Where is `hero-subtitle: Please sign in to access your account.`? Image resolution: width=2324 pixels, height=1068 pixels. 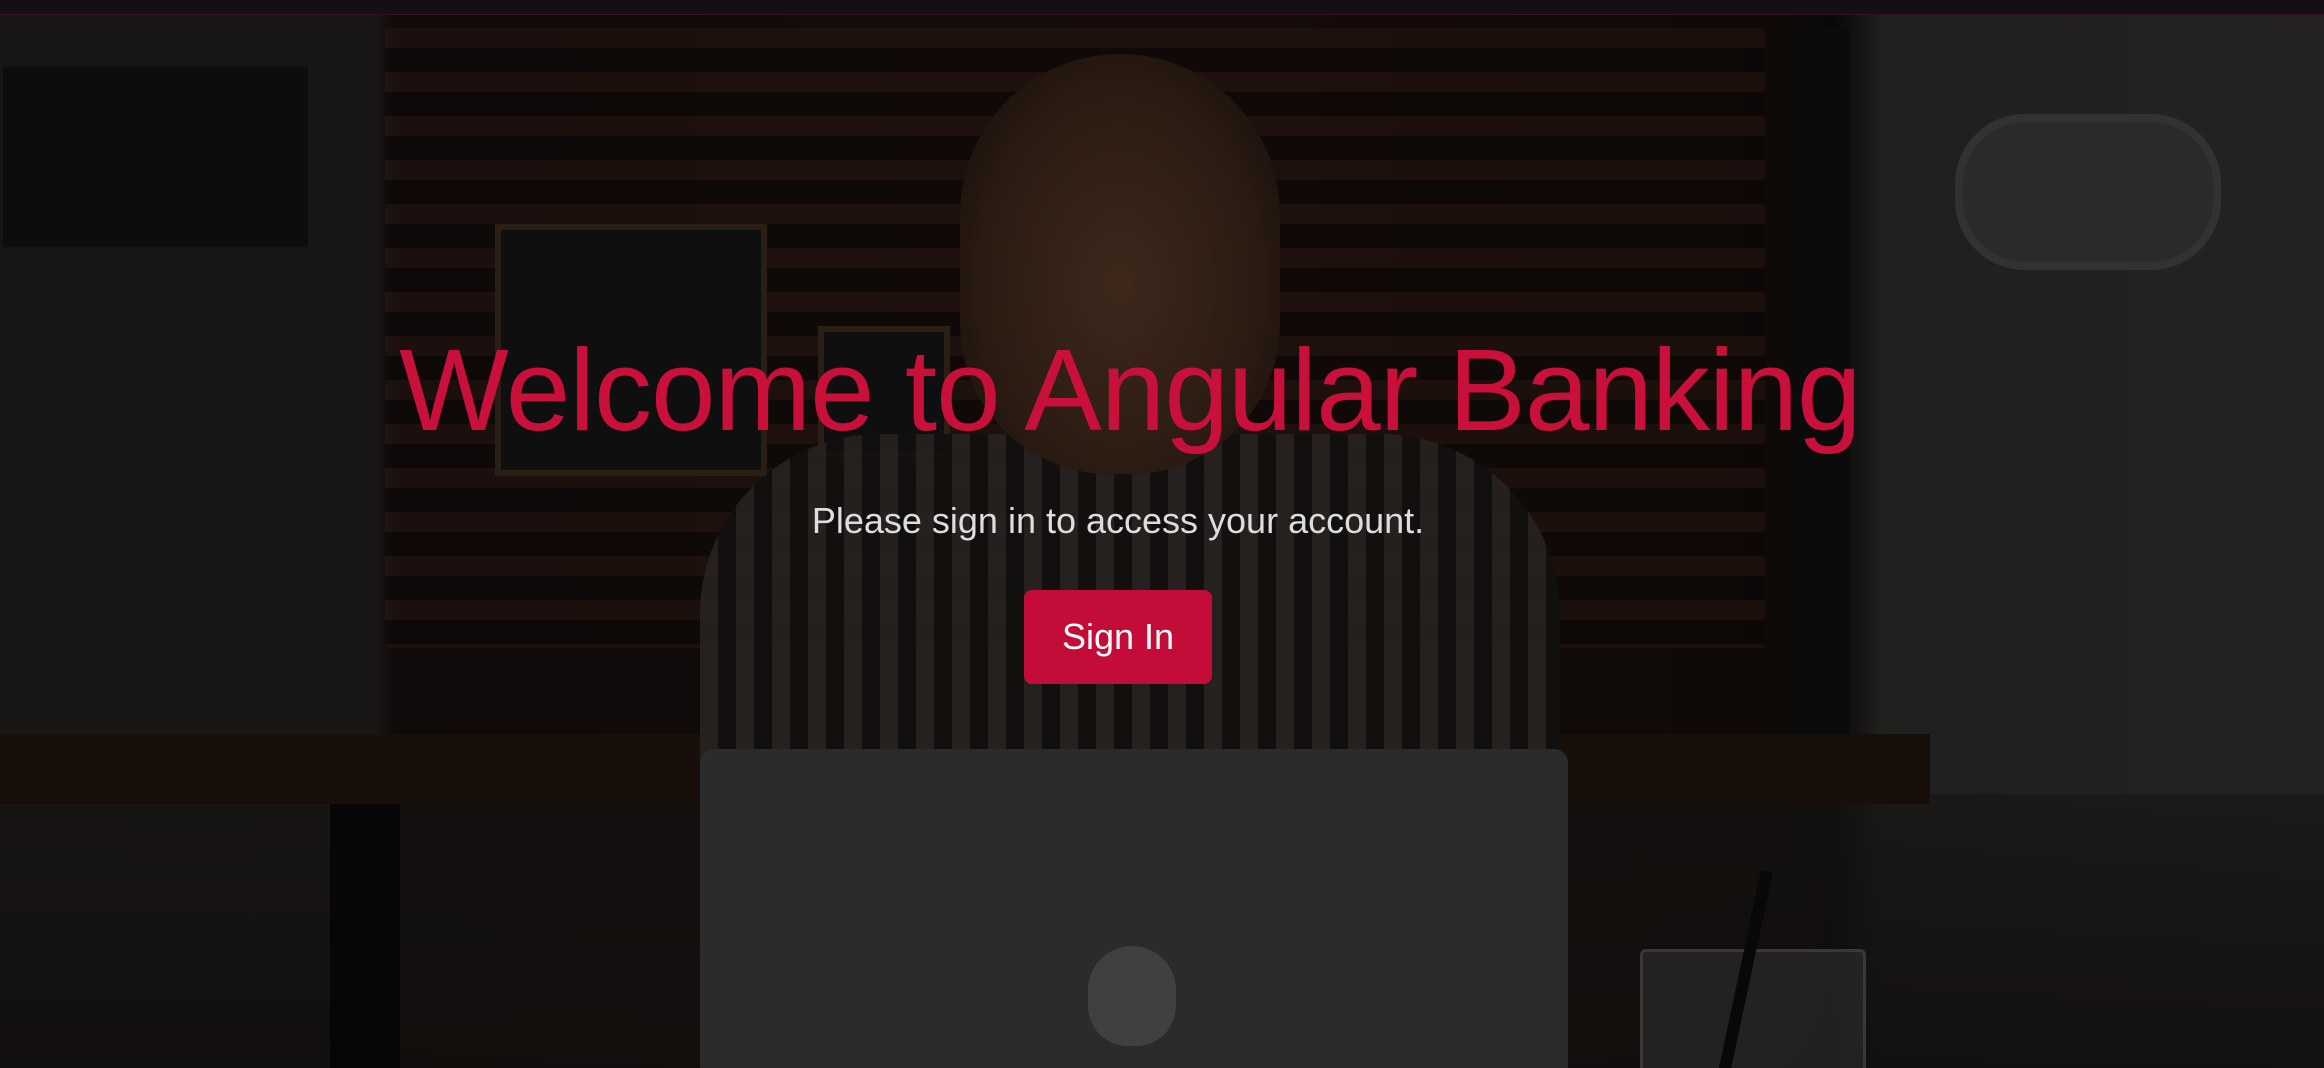
hero-subtitle: Please sign in to access your account. is located at coordinates (1118, 520).